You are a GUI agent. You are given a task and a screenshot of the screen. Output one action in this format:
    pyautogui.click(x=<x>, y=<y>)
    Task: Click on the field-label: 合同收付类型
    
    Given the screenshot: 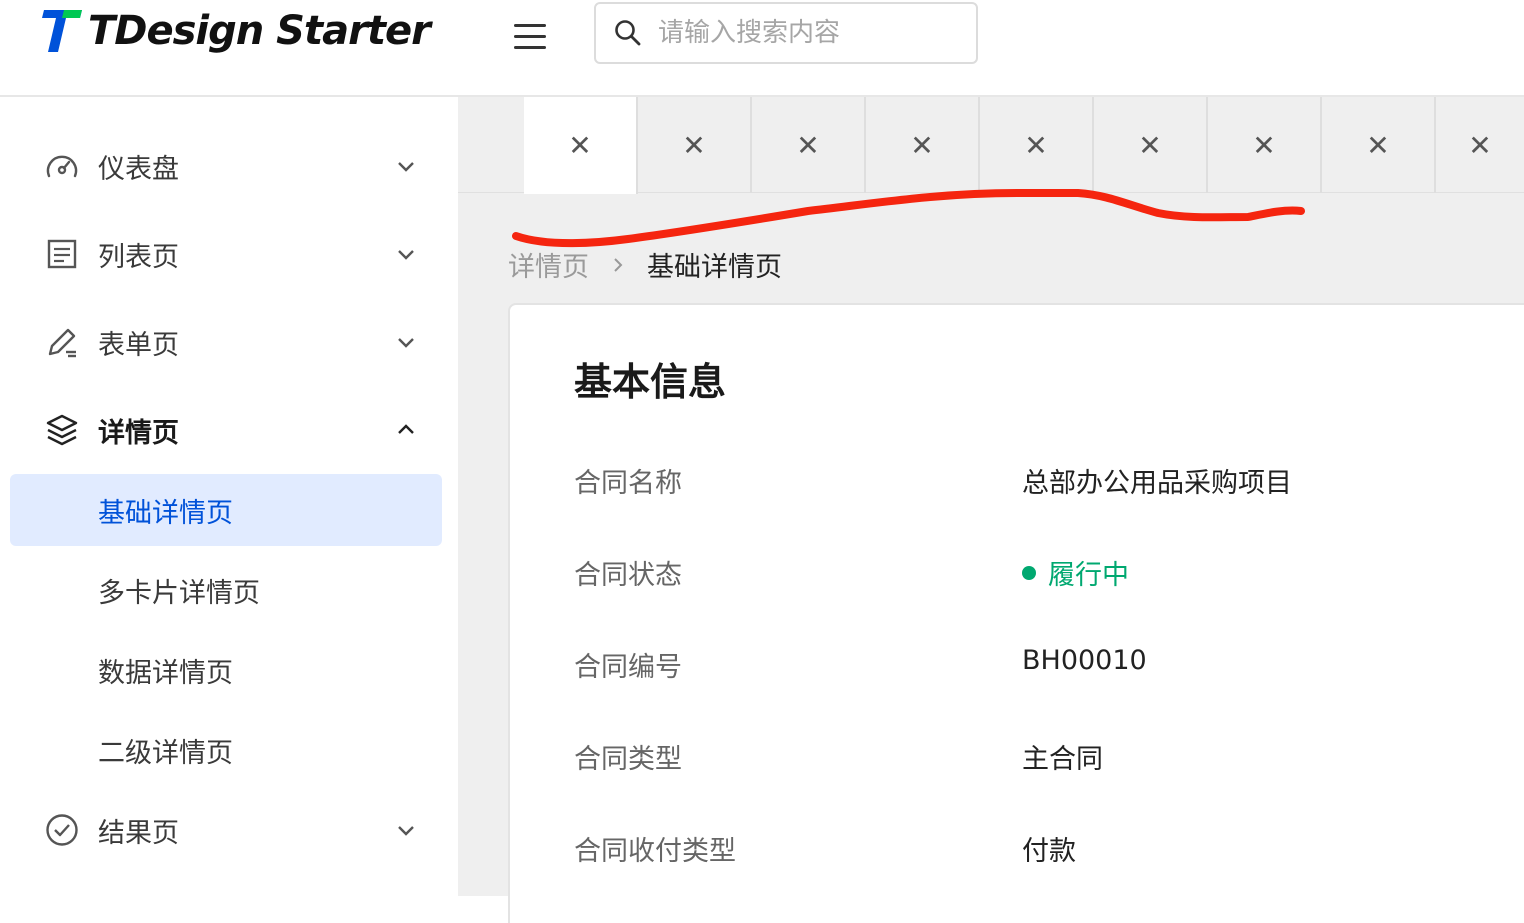 What is the action you would take?
    pyautogui.click(x=655, y=851)
    